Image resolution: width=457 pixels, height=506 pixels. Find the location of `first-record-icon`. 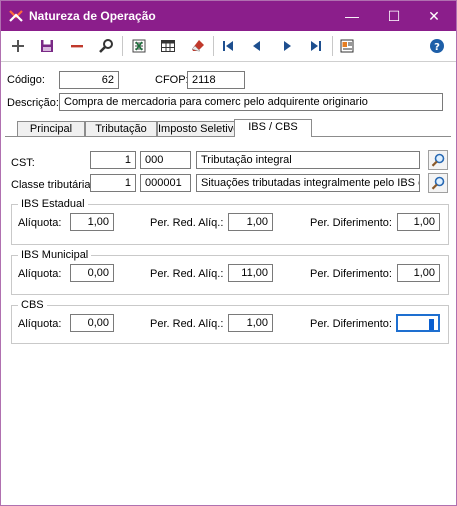

first-record-icon is located at coordinates (228, 46).